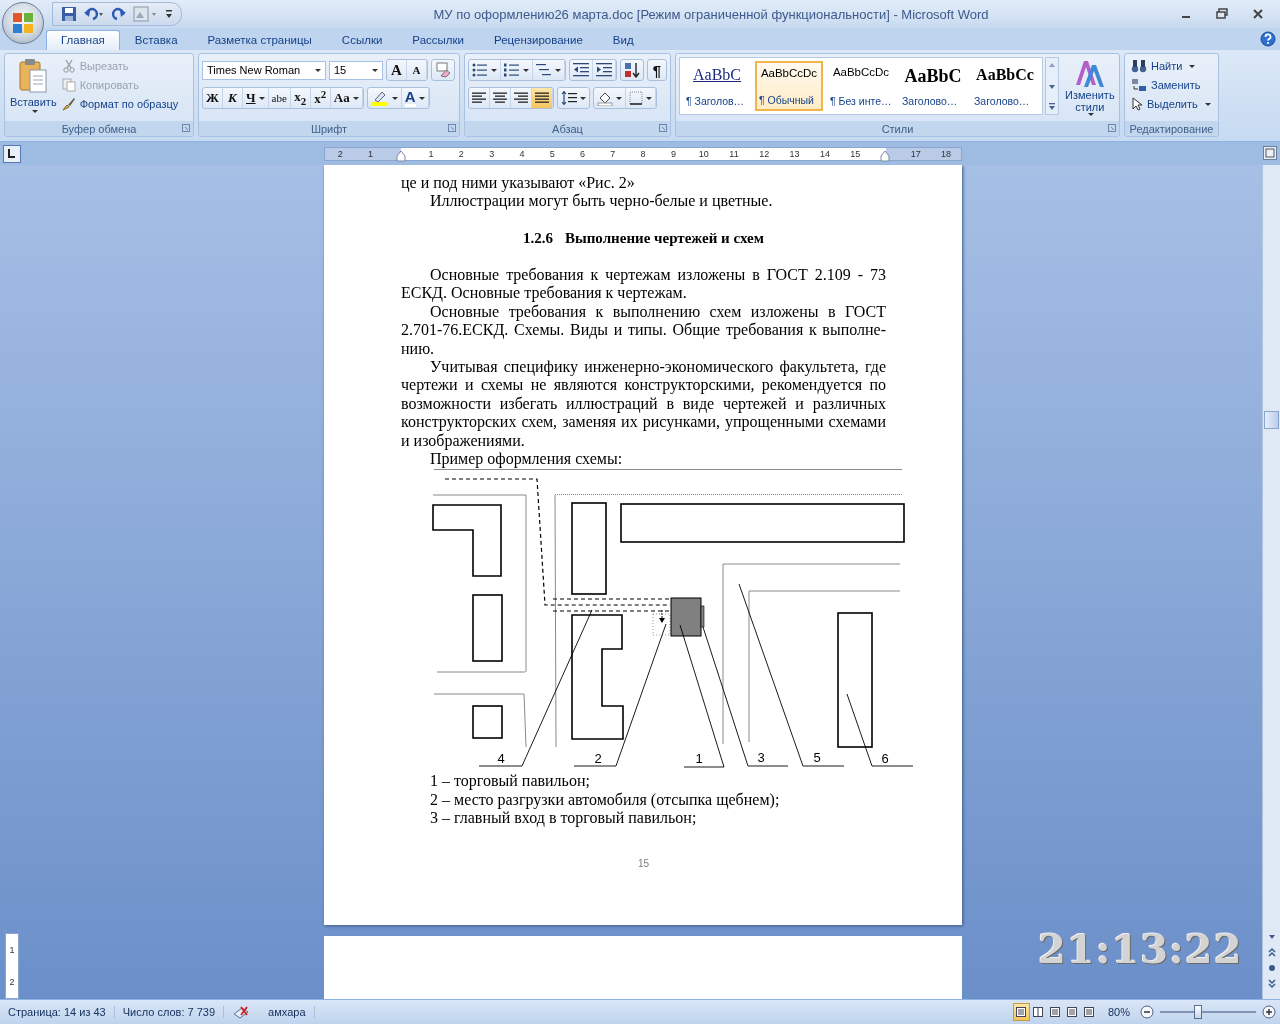 The height and width of the screenshot is (1024, 1280). Describe the element at coordinates (320, 98) in the screenshot. I see `format-button: x$^{2}$` at that location.